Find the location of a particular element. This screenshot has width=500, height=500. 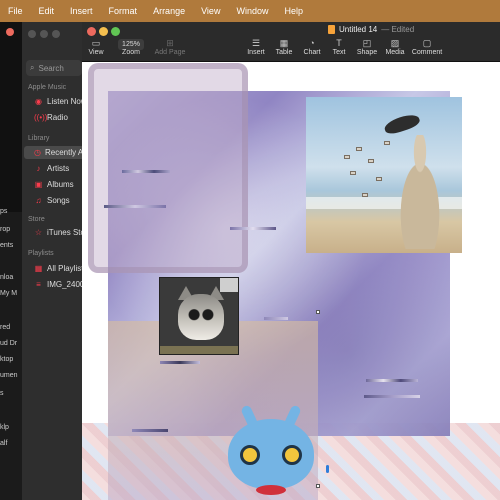

video-thumbnail-inset is located at coordinates (229, 285).